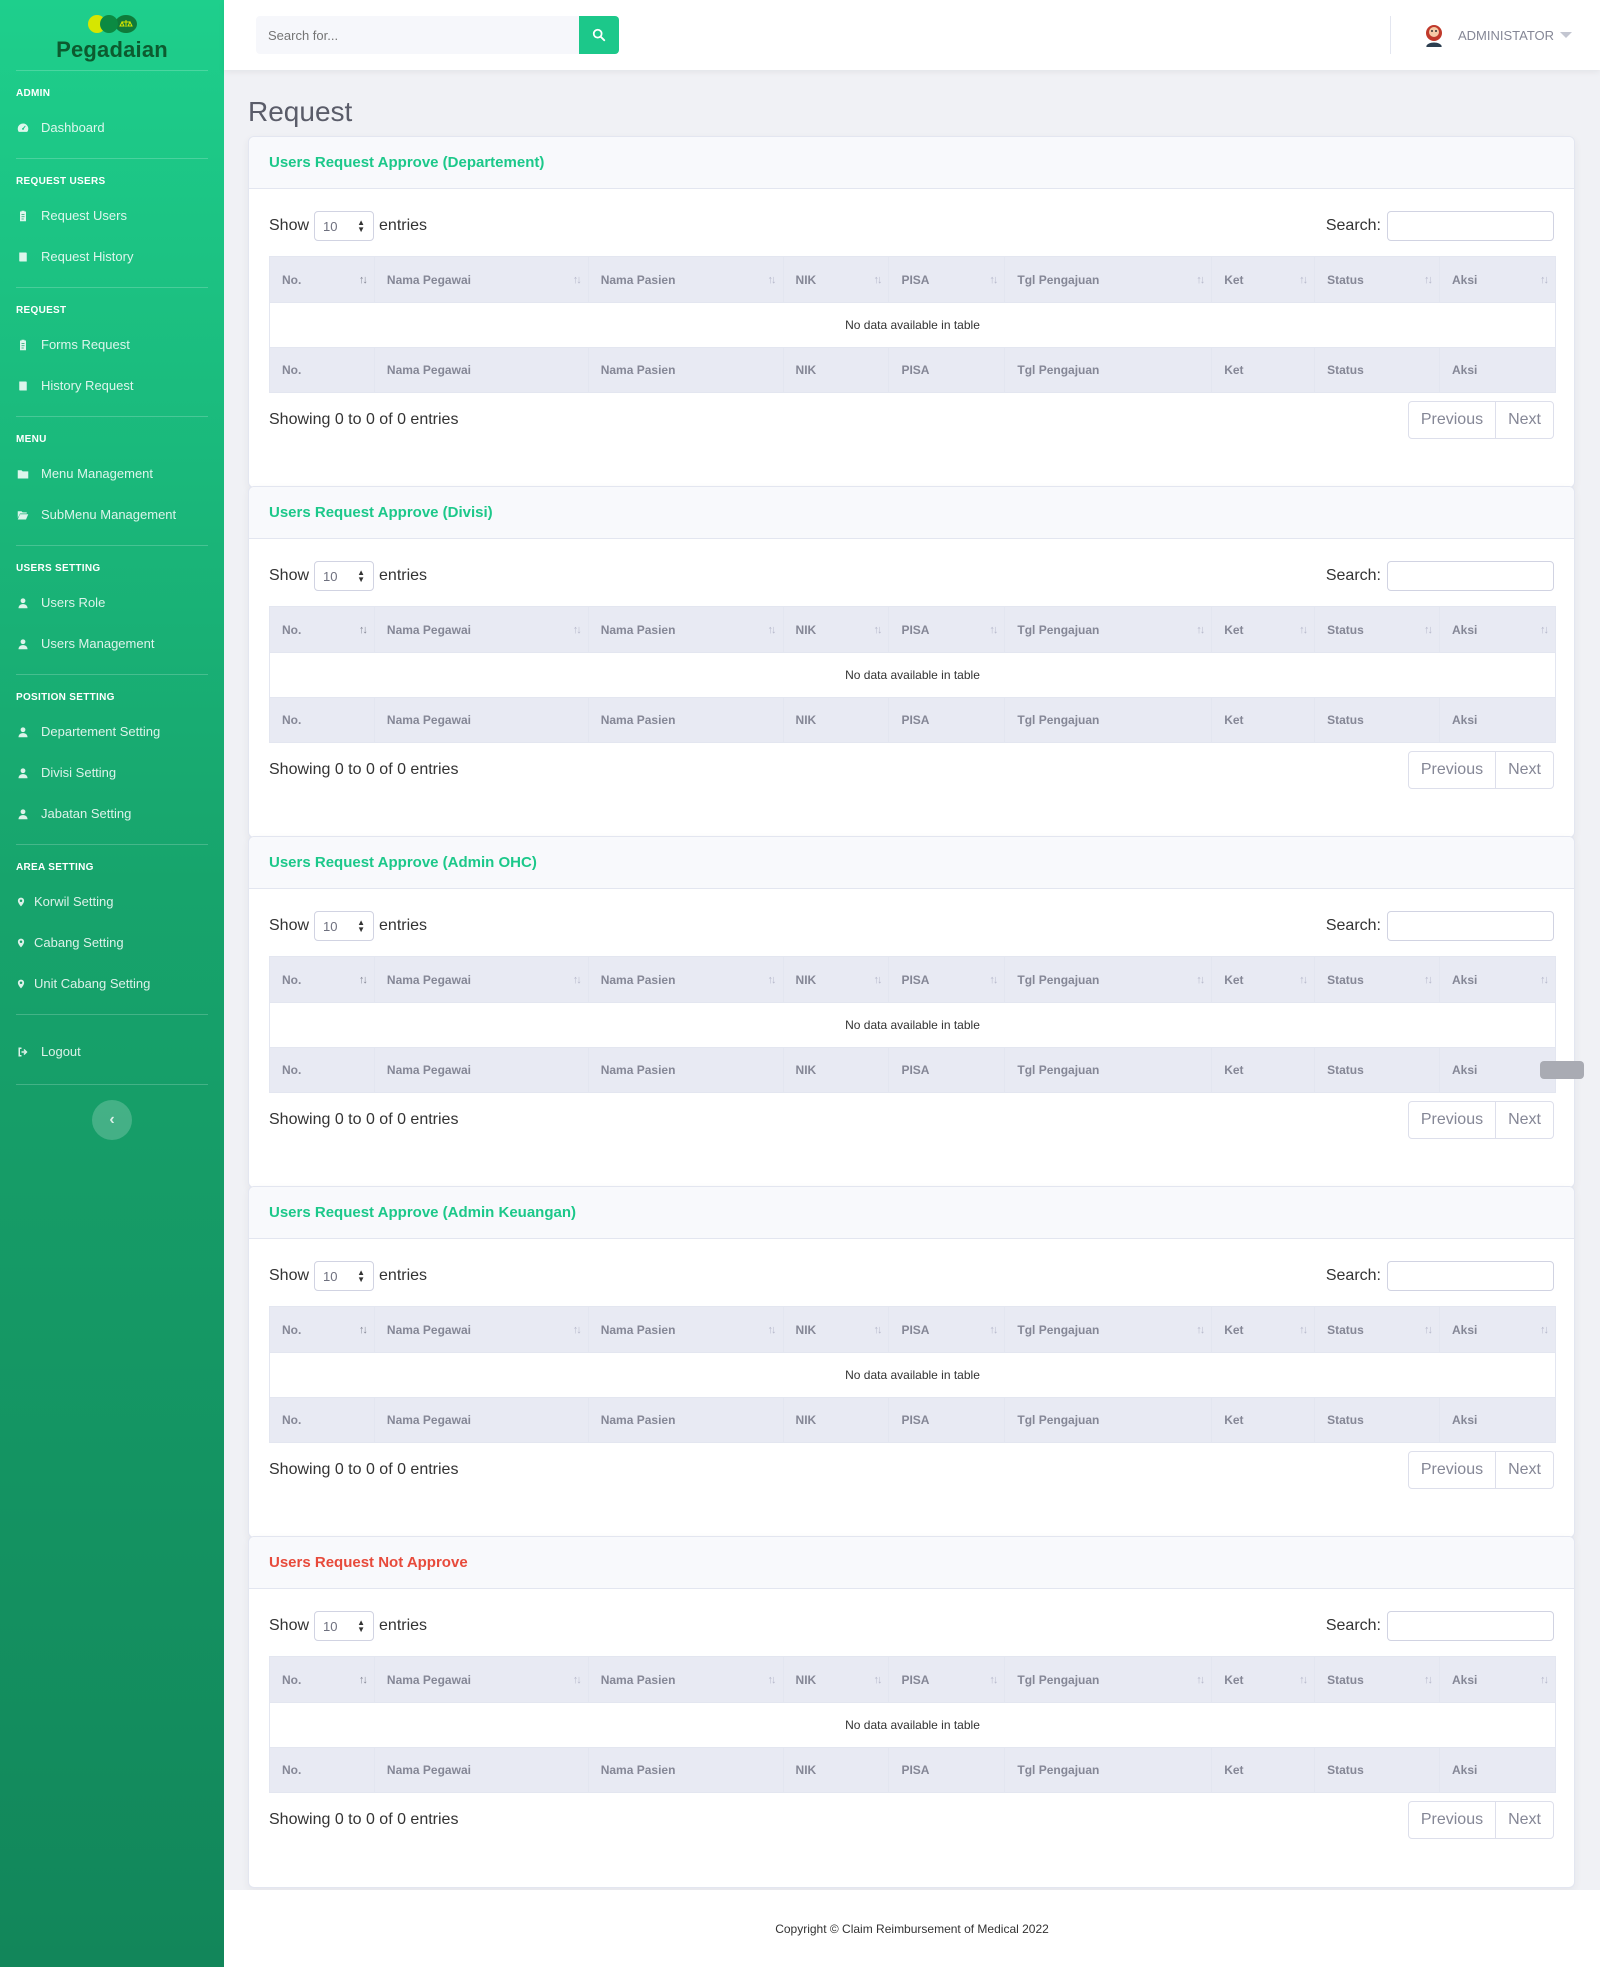 This screenshot has height=1967, width=1600. Describe the element at coordinates (112, 127) in the screenshot. I see `sidebar-item-dashboard: Dashboard` at that location.